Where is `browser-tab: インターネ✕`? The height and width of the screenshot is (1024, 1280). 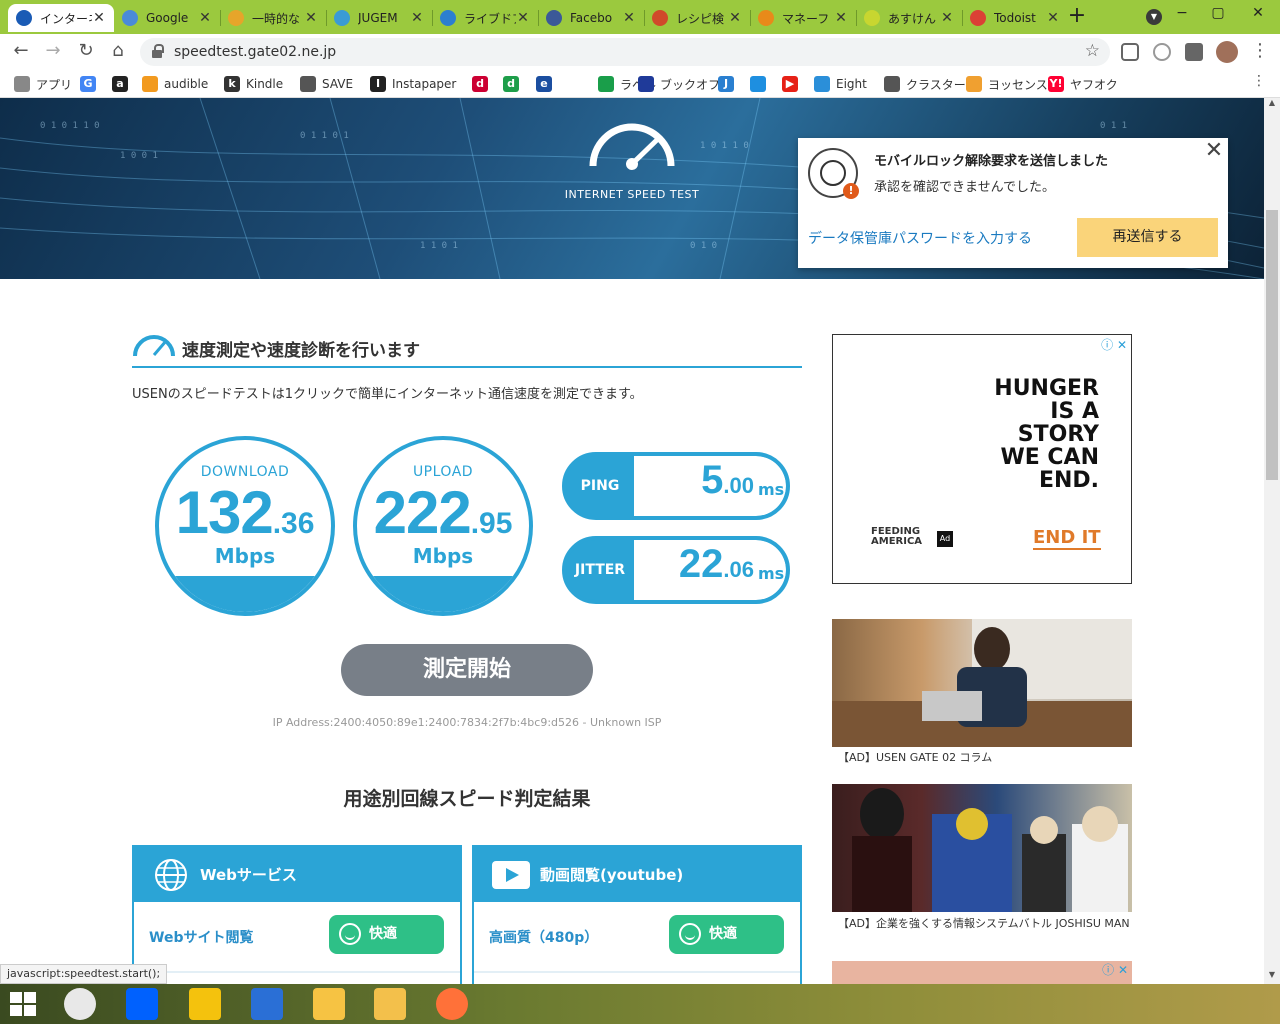
browser-tab: インターネ✕ is located at coordinates (61, 18).